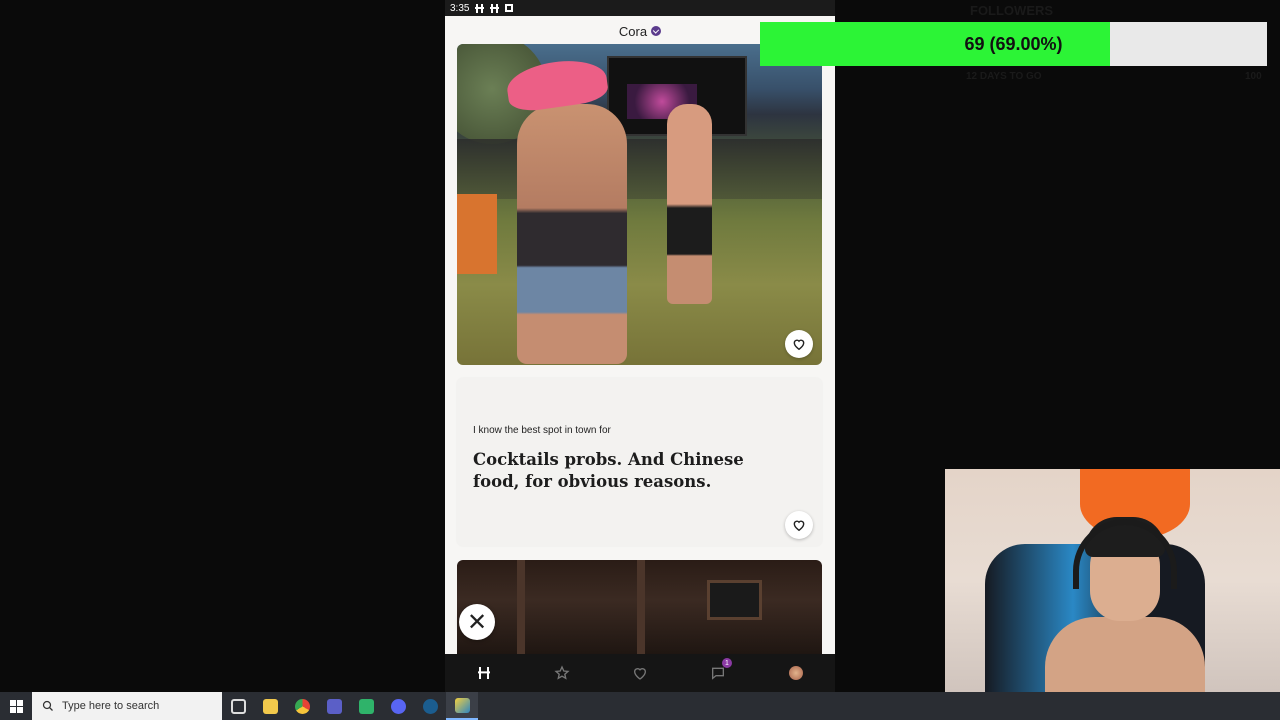 This screenshot has height=720, width=1280. What do you see at coordinates (47, 705) in the screenshot?
I see `search-icon` at bounding box center [47, 705].